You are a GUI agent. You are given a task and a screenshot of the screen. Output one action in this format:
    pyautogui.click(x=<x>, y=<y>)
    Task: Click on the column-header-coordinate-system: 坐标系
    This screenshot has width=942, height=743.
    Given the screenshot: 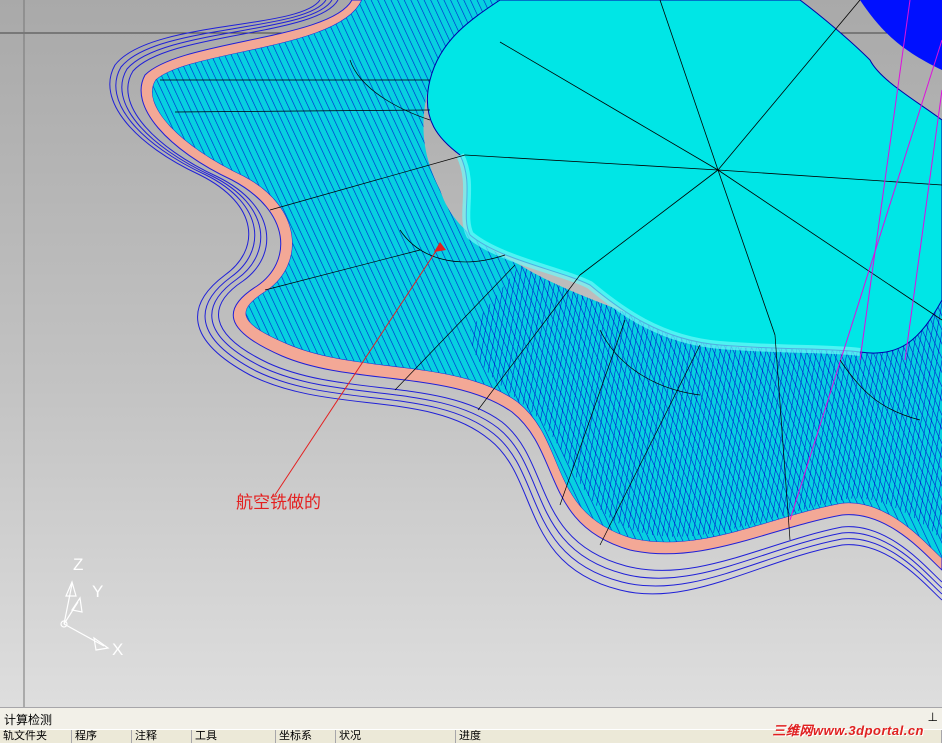 What is the action you would take?
    pyautogui.click(x=306, y=736)
    